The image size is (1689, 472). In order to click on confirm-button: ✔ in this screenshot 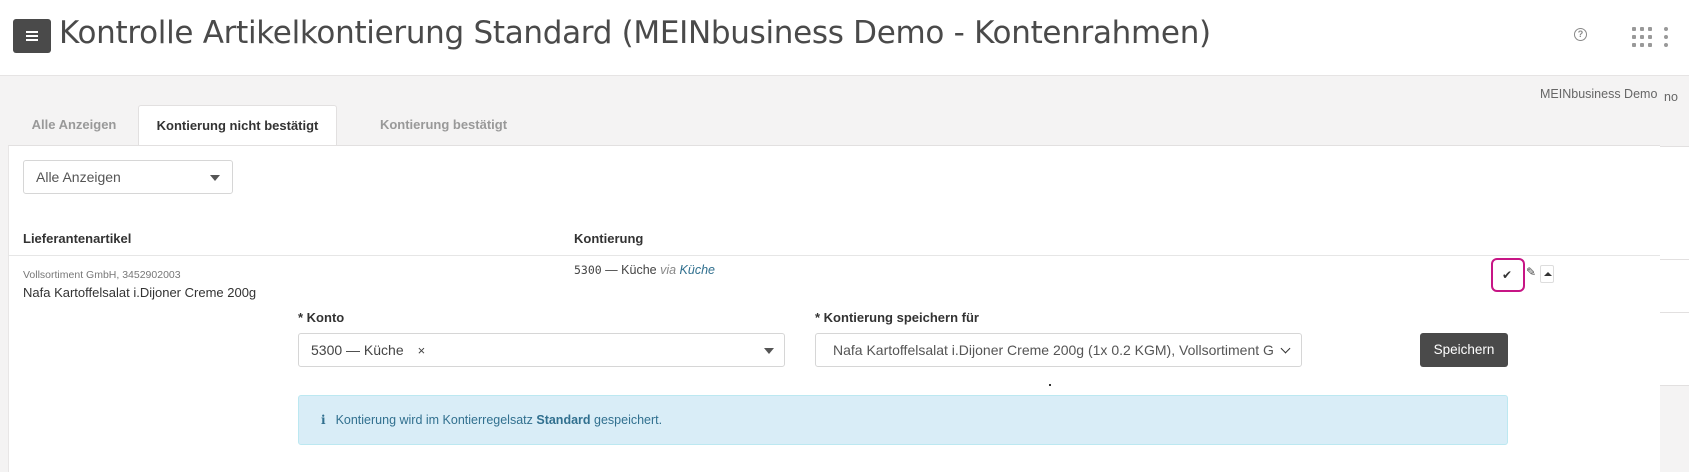, I will do `click(1508, 275)`.